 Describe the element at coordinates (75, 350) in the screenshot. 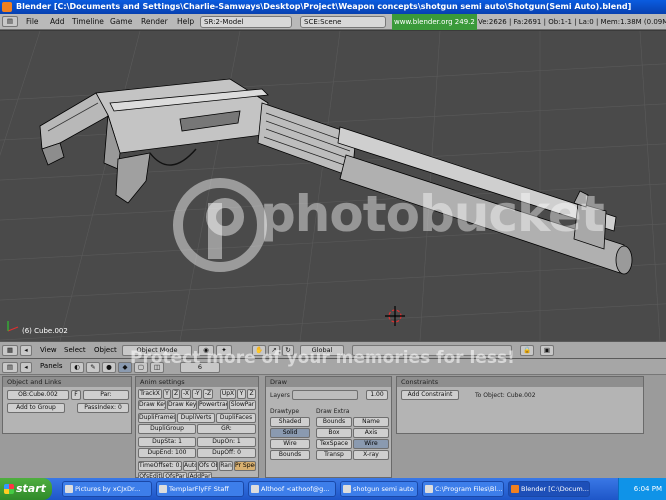

I see `menu-select: Select` at that location.